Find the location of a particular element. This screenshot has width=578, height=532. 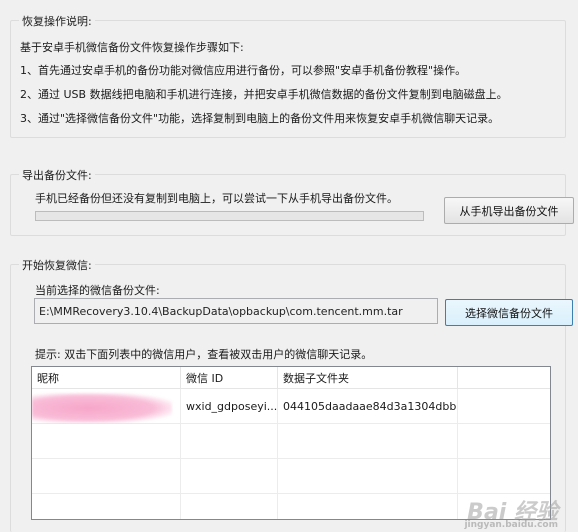

column-data-subfolder: 数据子文件夹 is located at coordinates (368, 378).